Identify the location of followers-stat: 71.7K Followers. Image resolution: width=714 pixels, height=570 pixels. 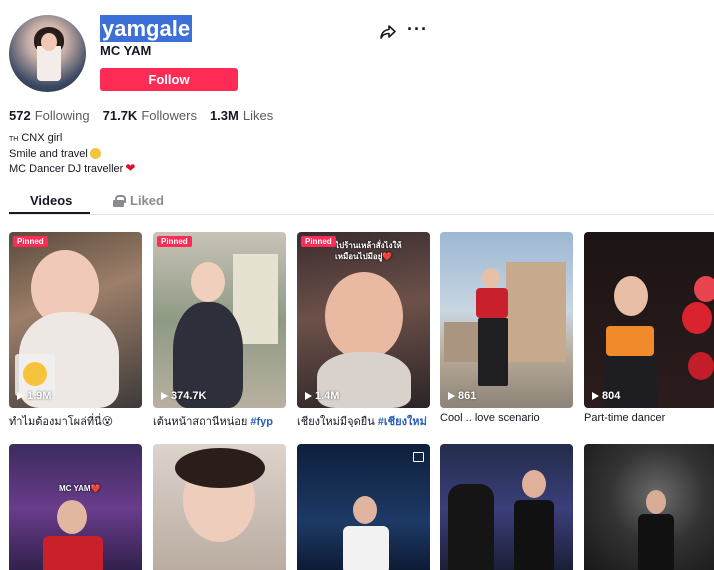
(150, 115).